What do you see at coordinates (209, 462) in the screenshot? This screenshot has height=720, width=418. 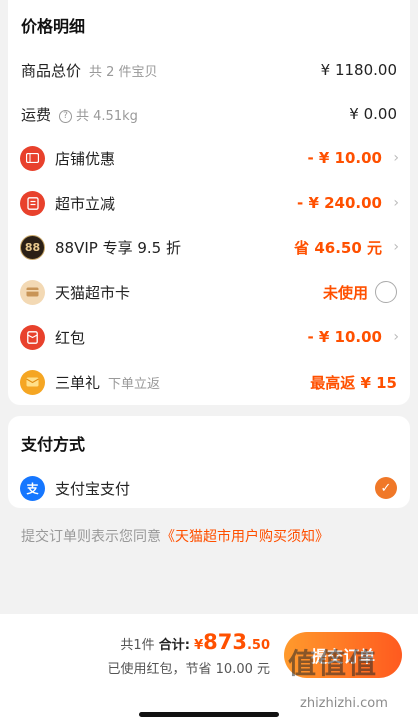 I see `payment-card: 支付方式 支 支付宝支付 ✓` at bounding box center [209, 462].